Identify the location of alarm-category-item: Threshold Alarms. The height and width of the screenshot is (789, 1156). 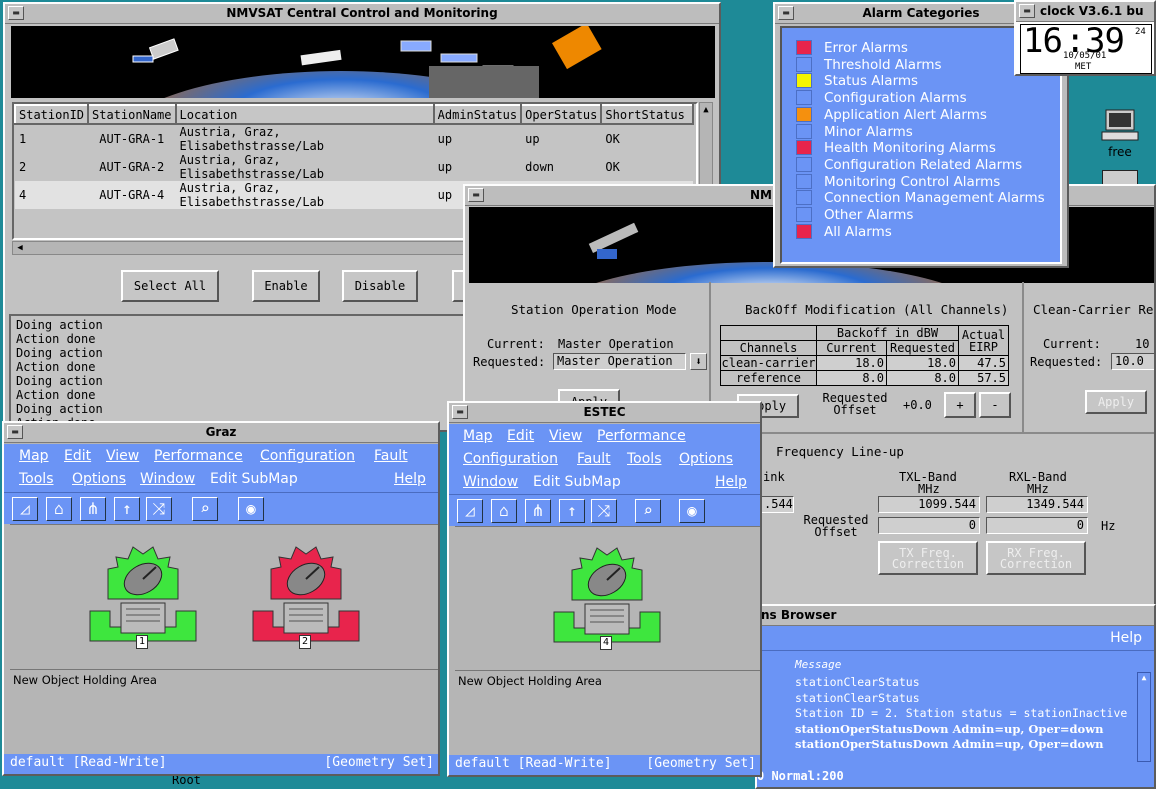
(869, 64).